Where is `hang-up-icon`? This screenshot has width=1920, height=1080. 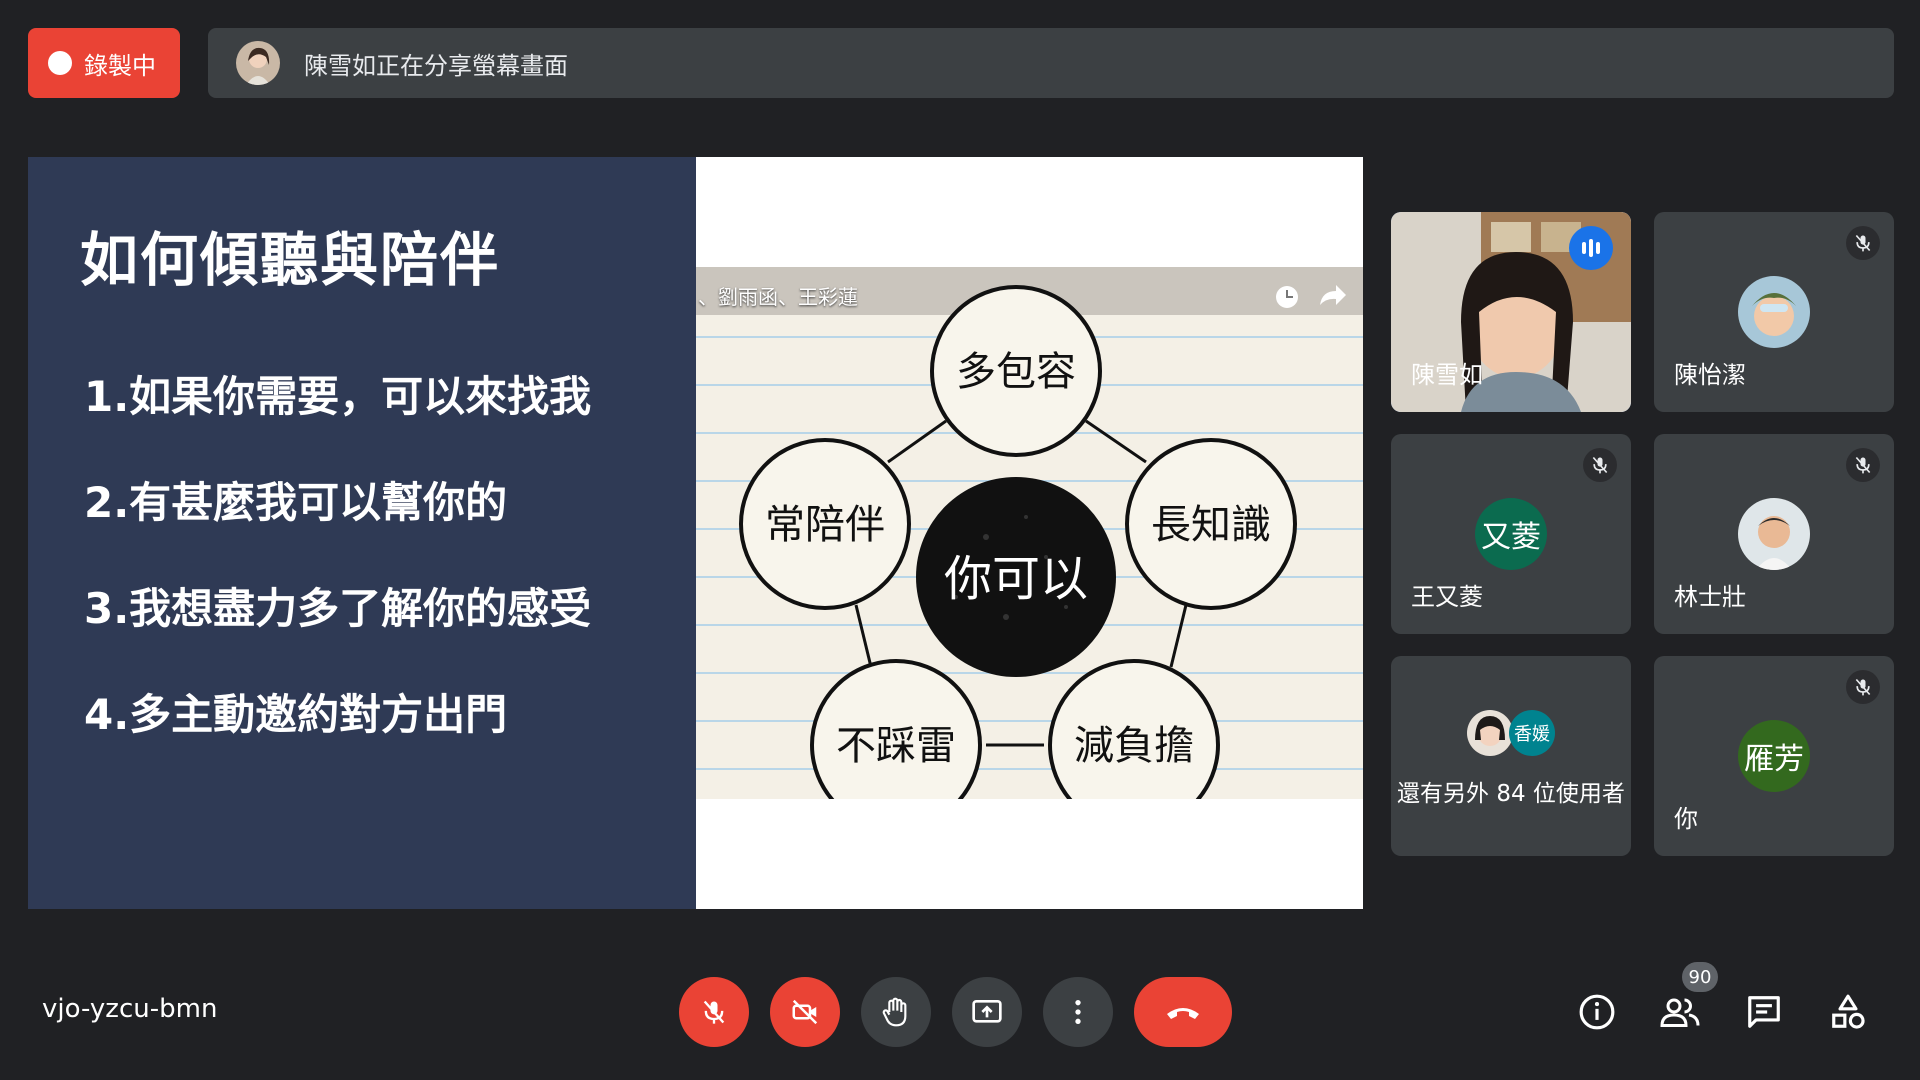
hang-up-icon is located at coordinates (1183, 1013).